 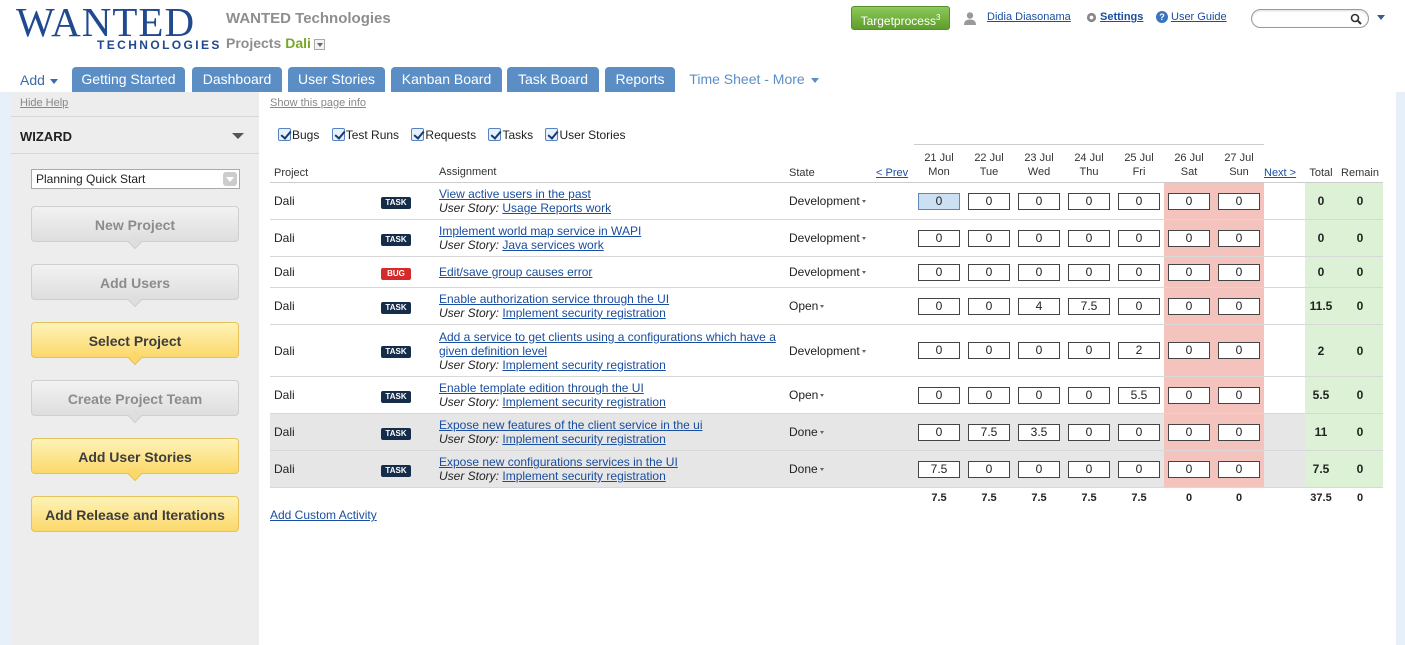 What do you see at coordinates (515, 272) in the screenshot?
I see `assignment-link: Edit/save group causes error` at bounding box center [515, 272].